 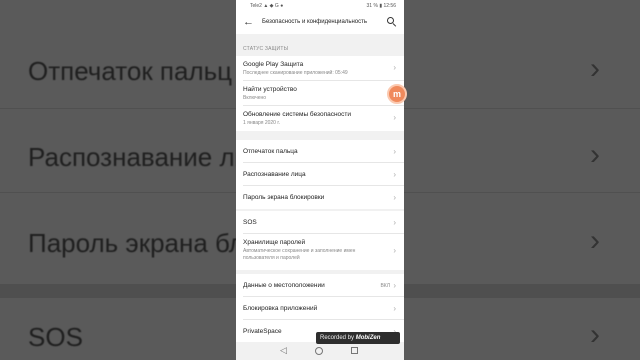 I want to click on list-item-fingerprint: Отпечаток пальца ›, so click(x=320, y=151).